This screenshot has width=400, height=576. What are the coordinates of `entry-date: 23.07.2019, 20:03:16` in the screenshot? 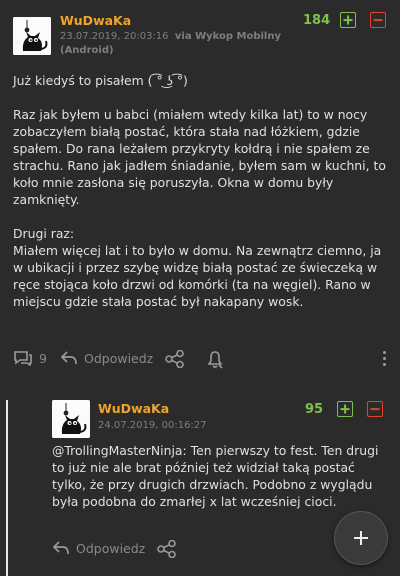 It's located at (114, 36).